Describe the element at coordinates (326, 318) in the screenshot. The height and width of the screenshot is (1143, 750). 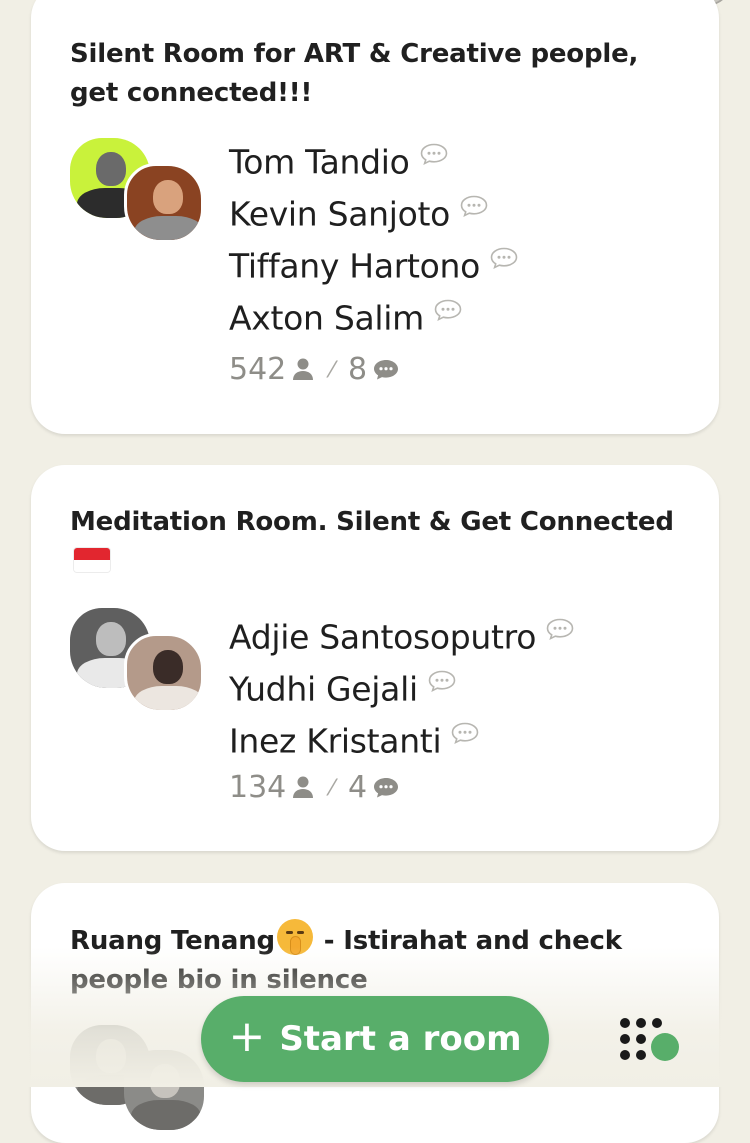
I see `speaker-name: Axton Salim` at that location.